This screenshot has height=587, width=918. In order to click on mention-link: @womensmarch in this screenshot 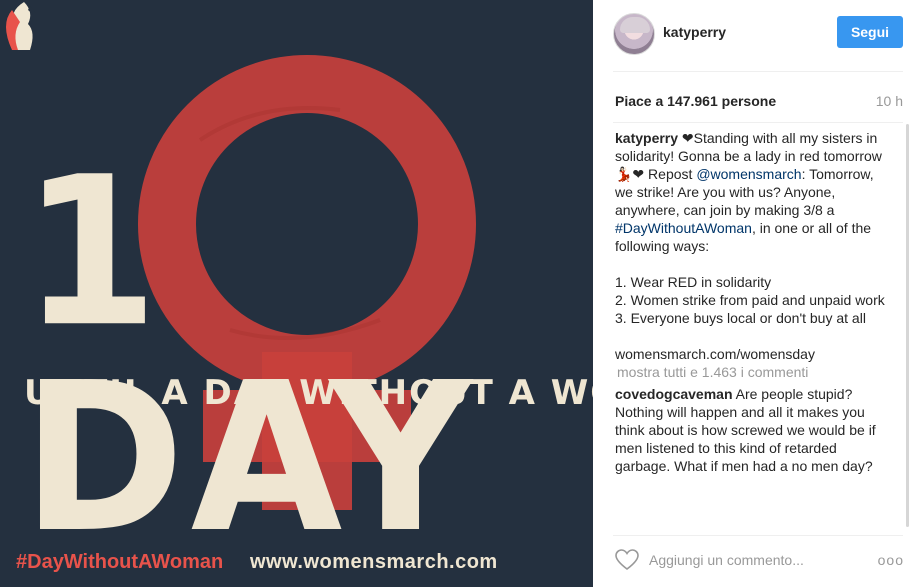, I will do `click(748, 174)`.